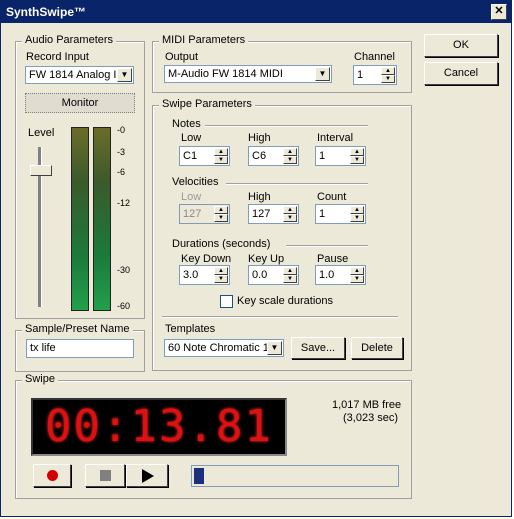  What do you see at coordinates (259, 138) in the screenshot?
I see `notes-high-label: High` at bounding box center [259, 138].